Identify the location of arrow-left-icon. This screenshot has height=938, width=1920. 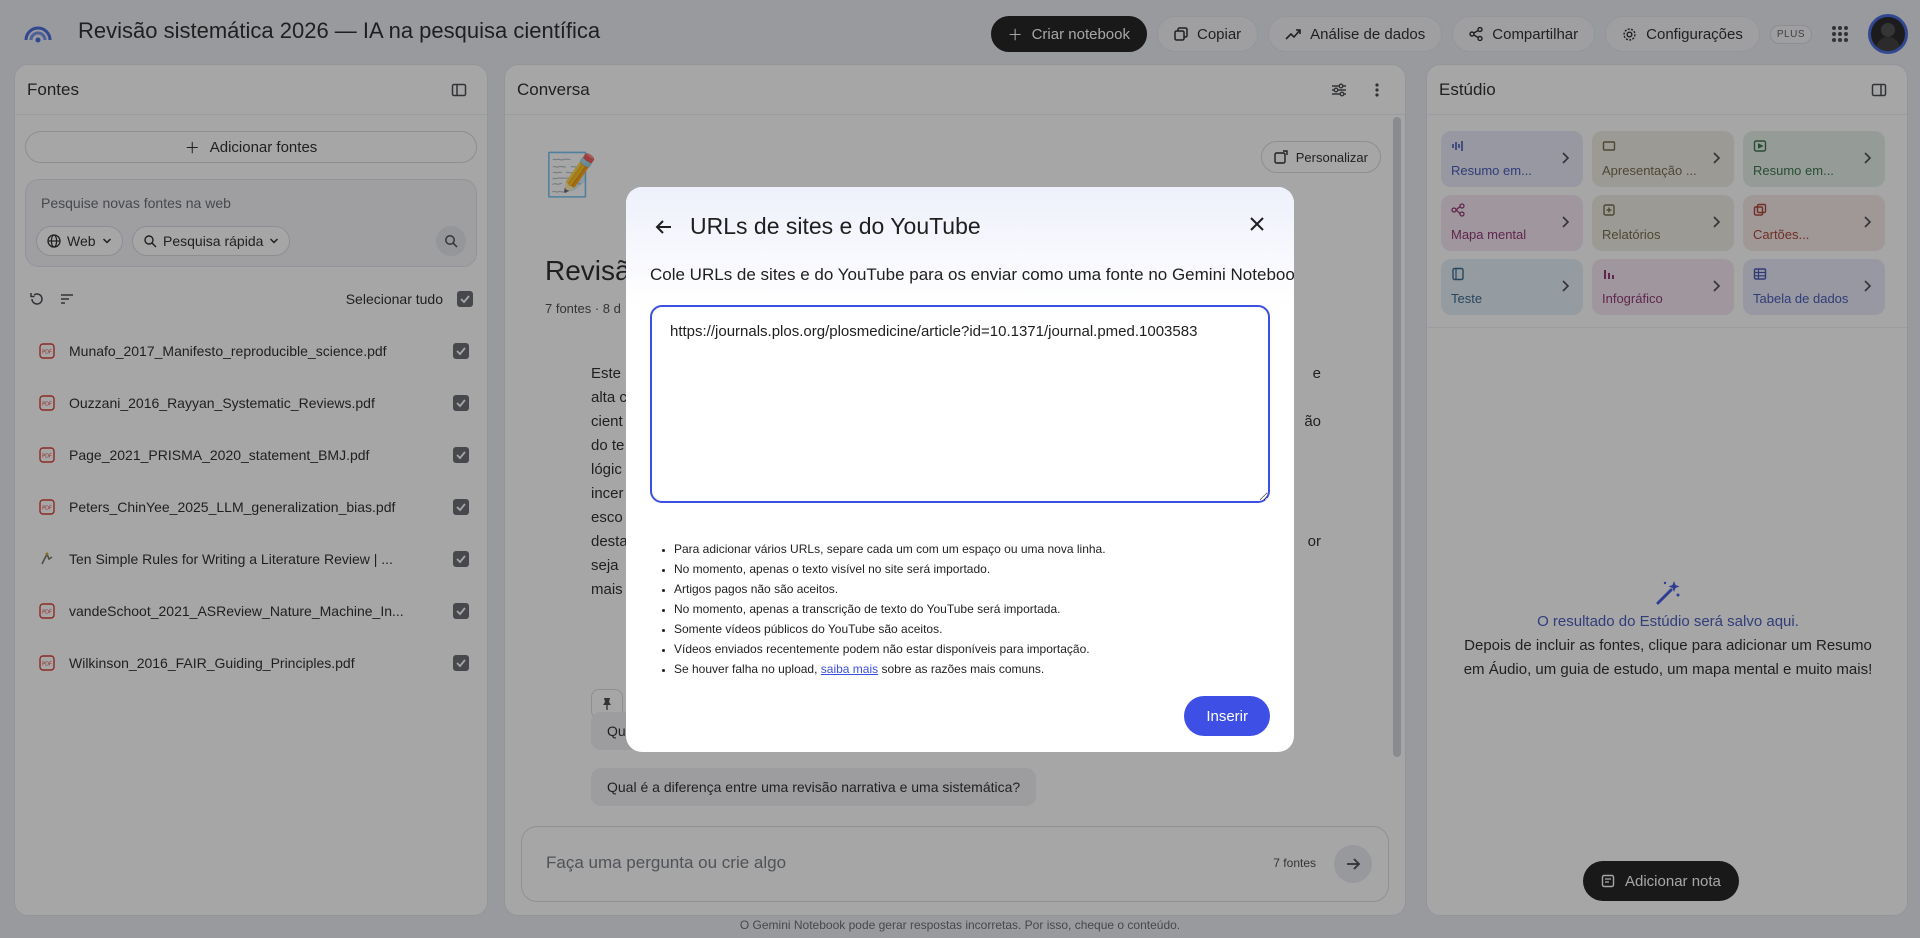
(663, 227).